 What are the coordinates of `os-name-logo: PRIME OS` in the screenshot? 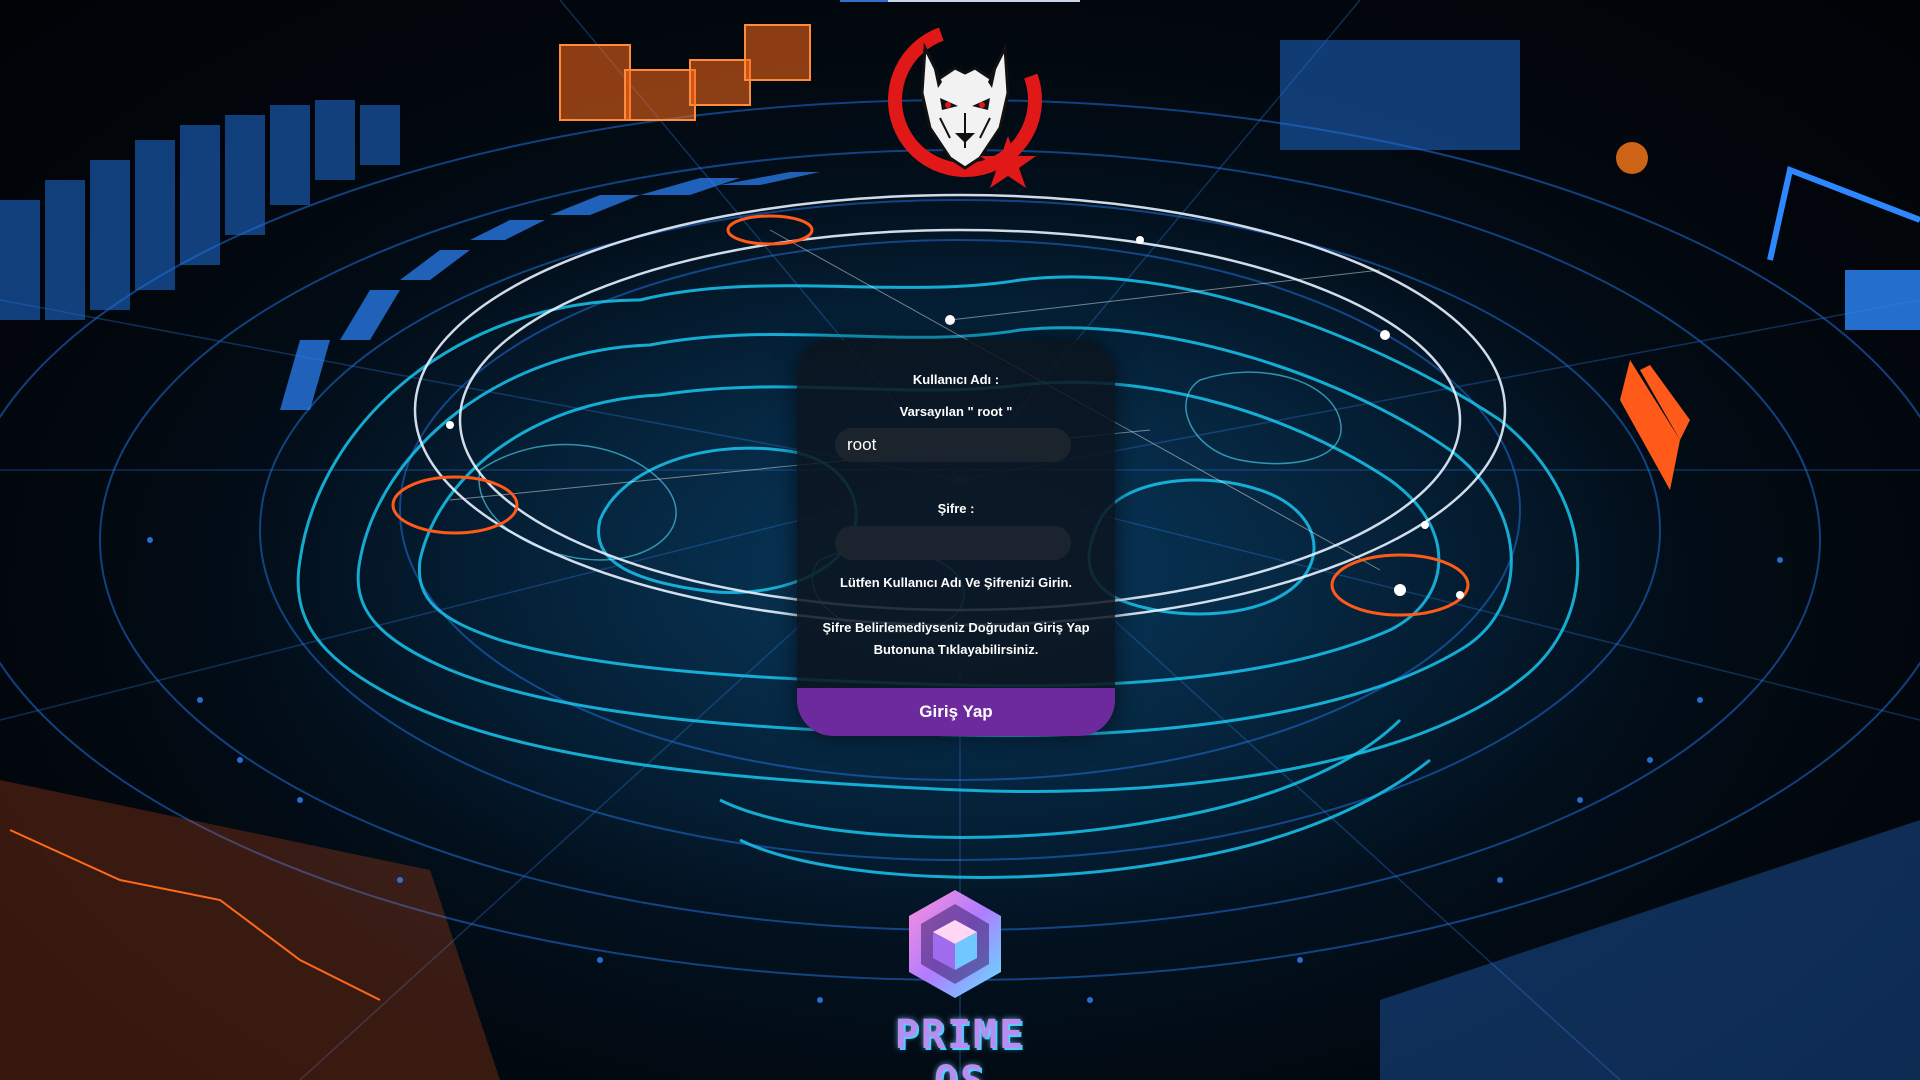 It's located at (960, 1046).